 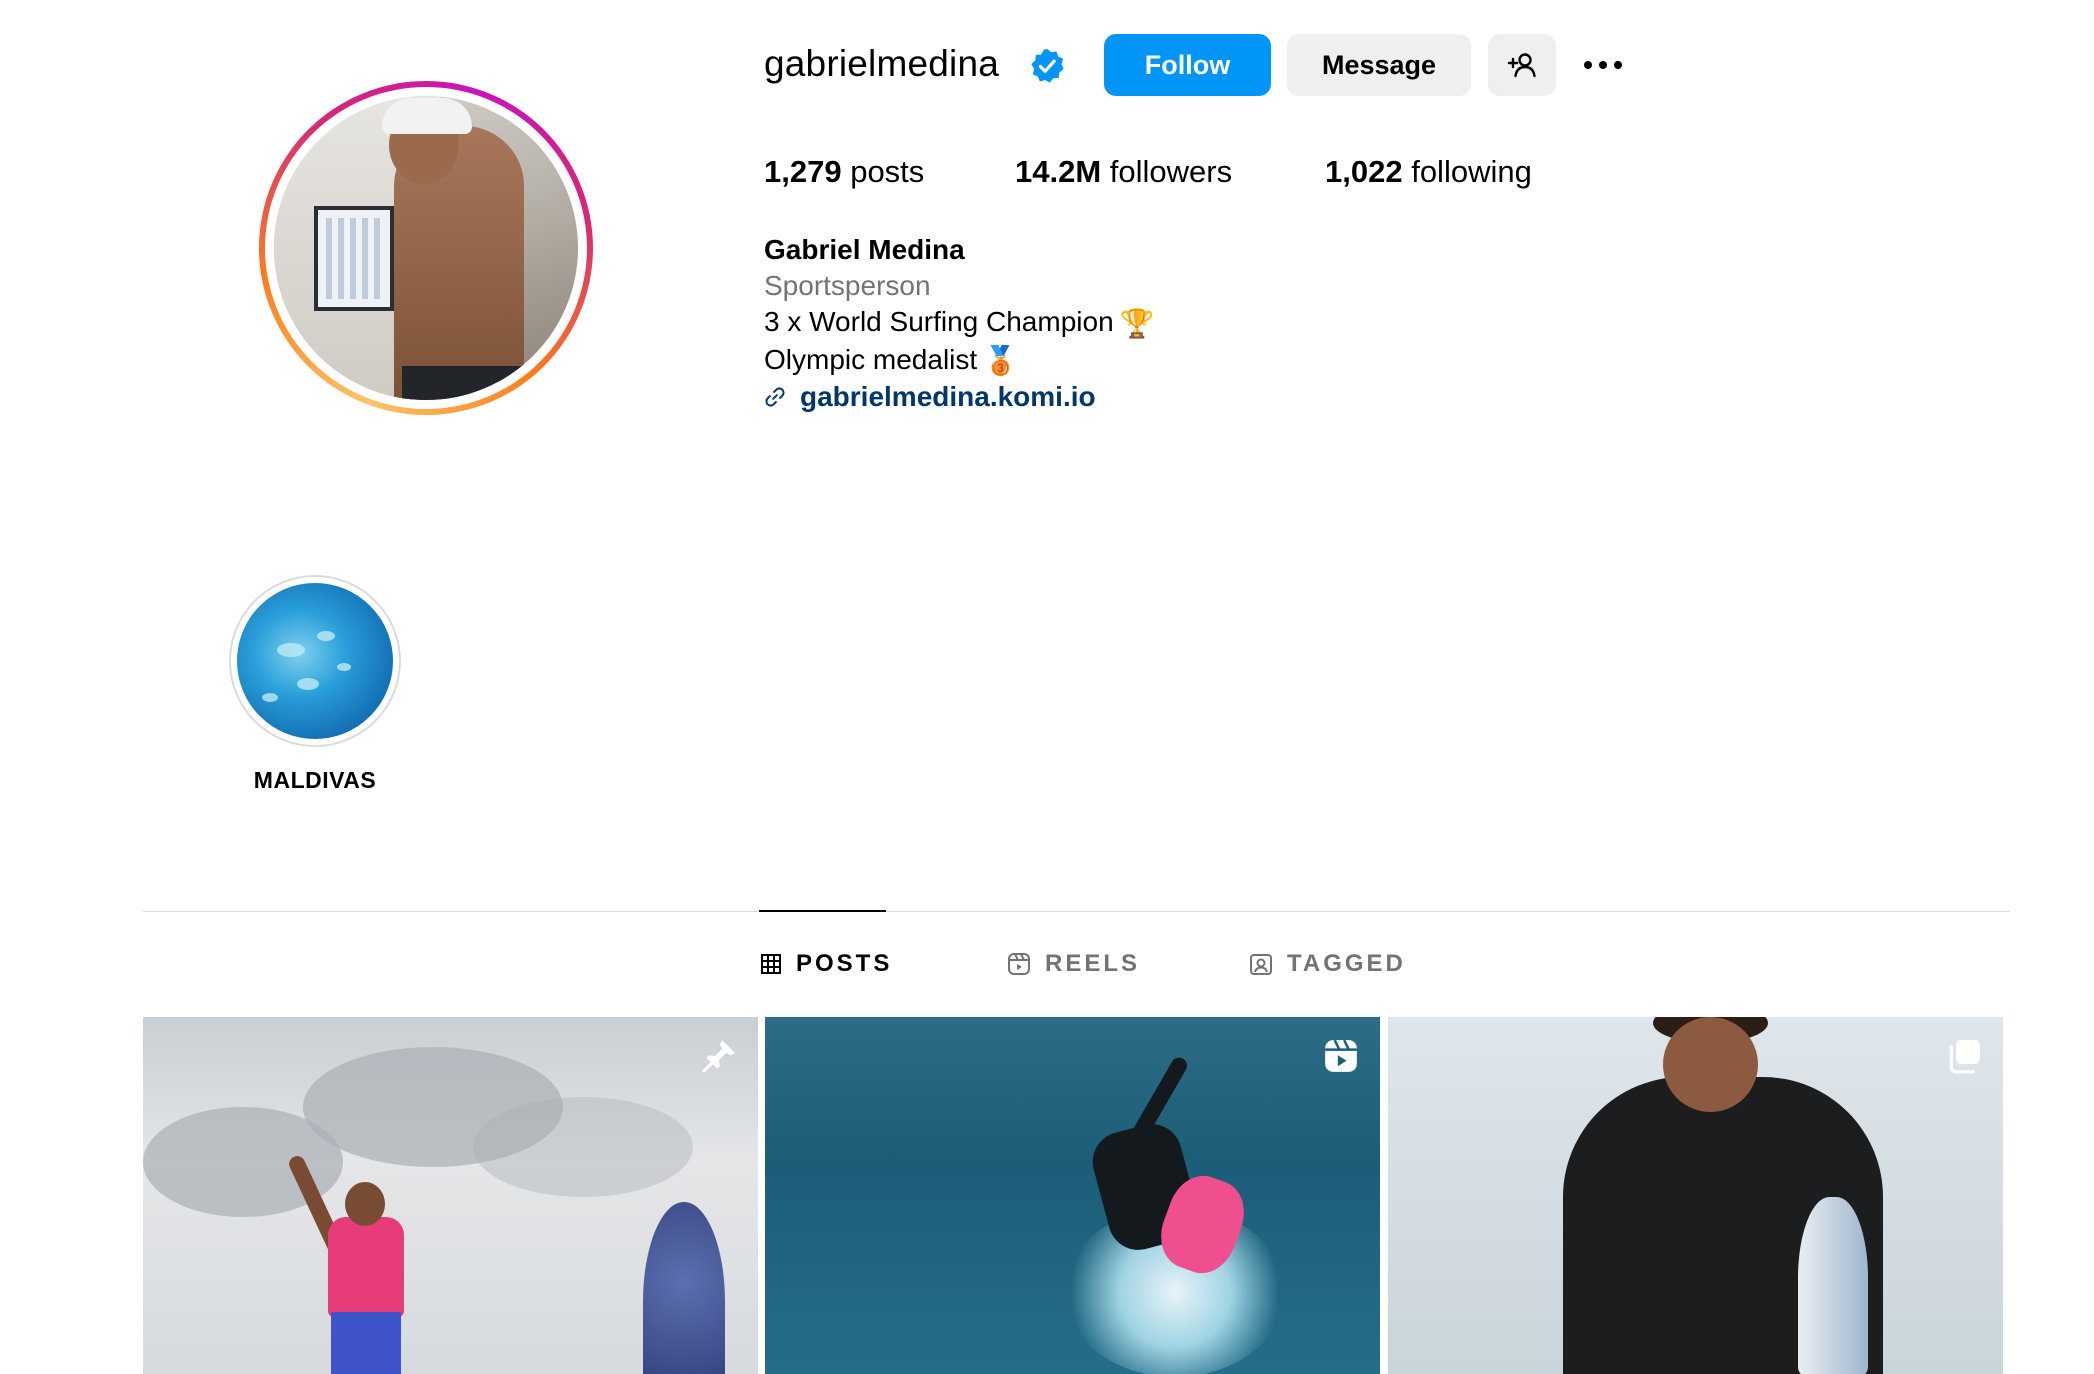 What do you see at coordinates (1001, 361) in the screenshot?
I see `bronze-medal-emoji: 🥉` at bounding box center [1001, 361].